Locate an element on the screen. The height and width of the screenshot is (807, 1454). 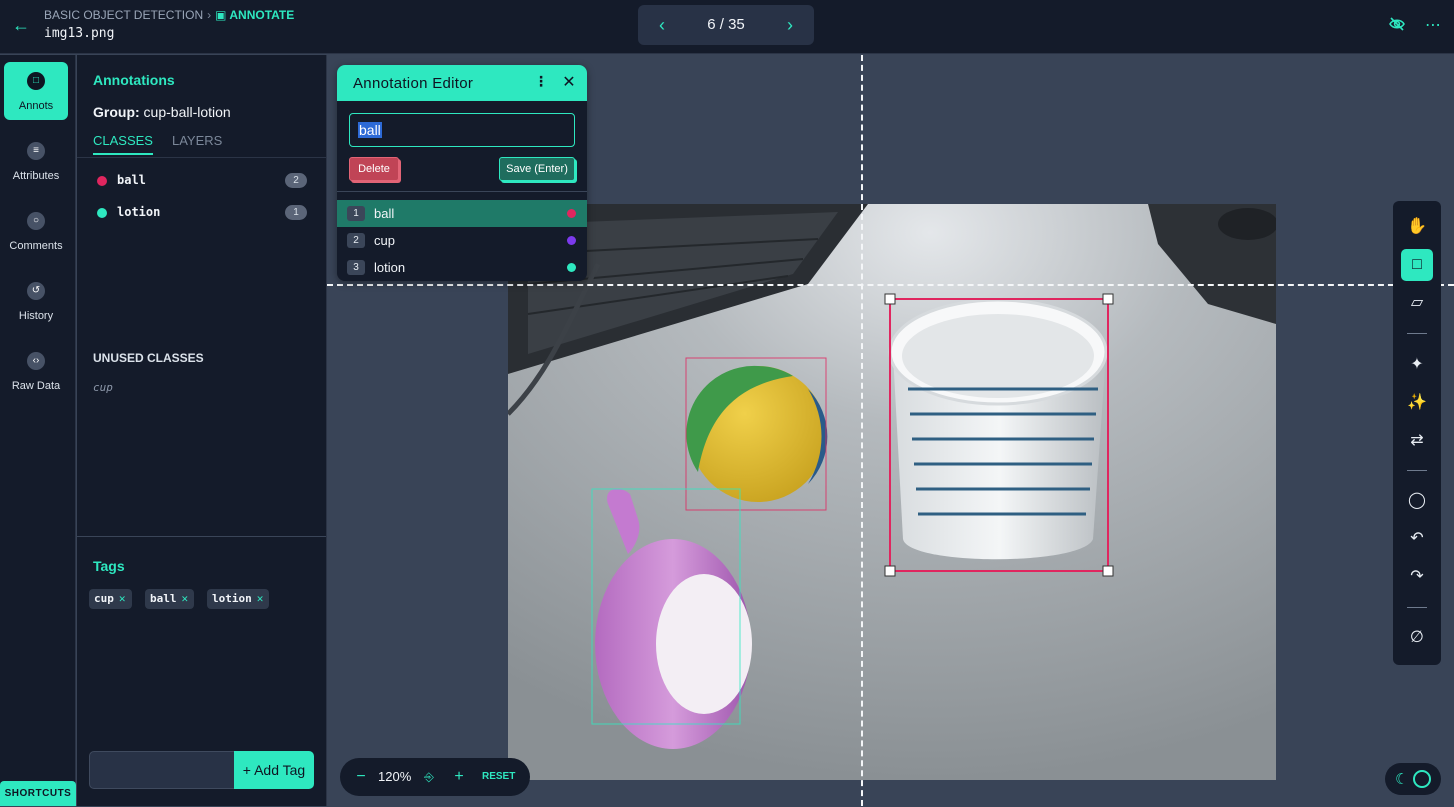
nav-attributes-label: Attributes is located at coordinates (36, 176).